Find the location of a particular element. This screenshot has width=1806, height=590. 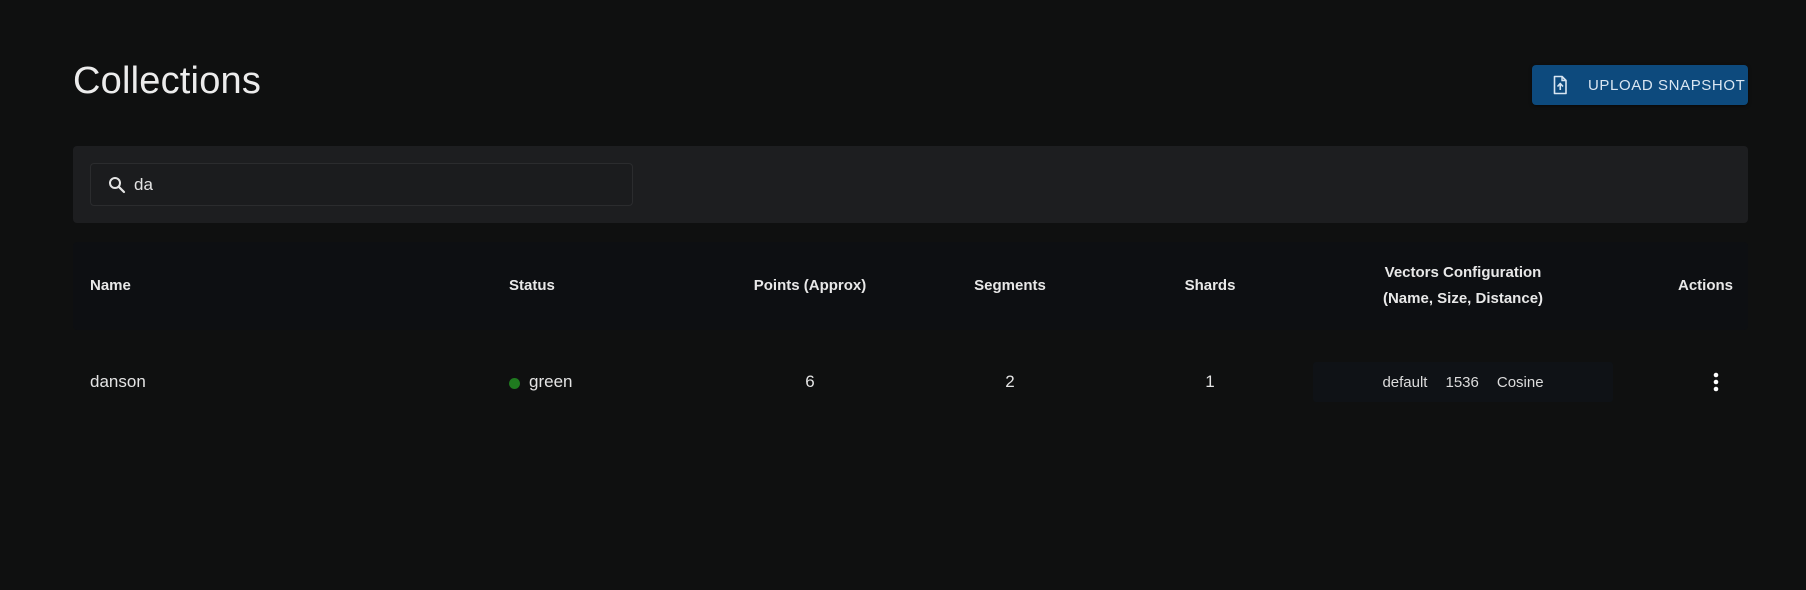

column-header-points: Points (Approx) is located at coordinates (810, 286).